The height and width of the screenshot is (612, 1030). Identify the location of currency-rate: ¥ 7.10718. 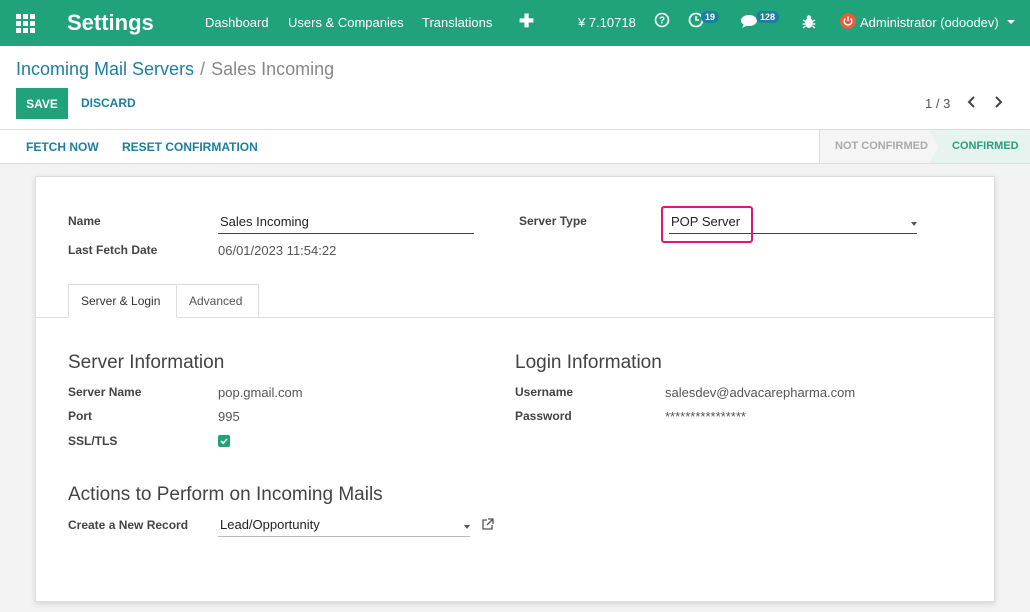
(607, 22).